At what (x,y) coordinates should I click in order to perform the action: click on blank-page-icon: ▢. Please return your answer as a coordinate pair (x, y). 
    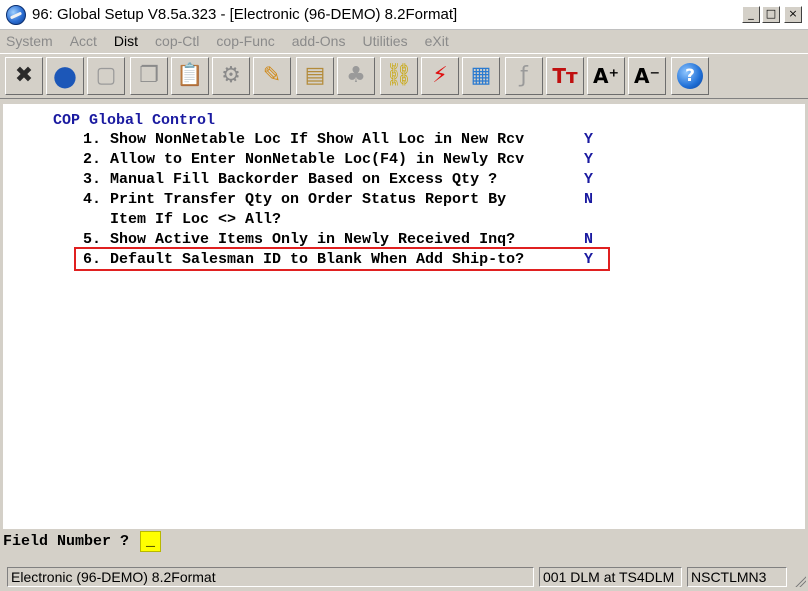
    Looking at the image, I should click on (106, 75).